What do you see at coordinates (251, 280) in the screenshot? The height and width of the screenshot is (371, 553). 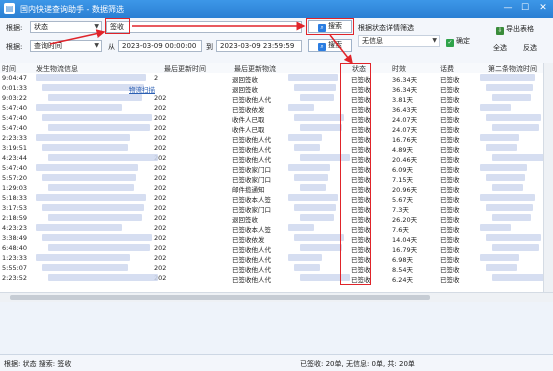 I see `cell-last-update: 已签收他人代` at bounding box center [251, 280].